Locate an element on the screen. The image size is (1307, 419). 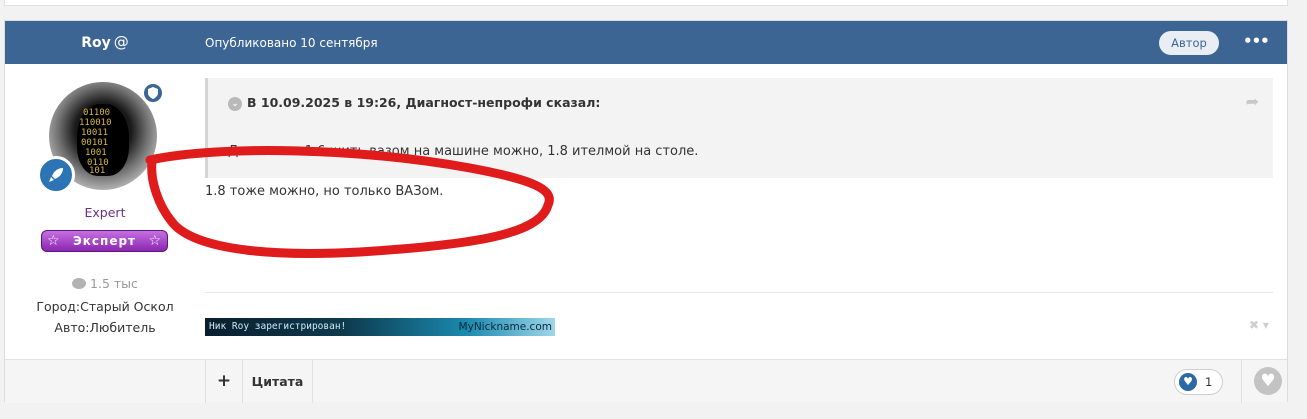
hide-signature-icon: ✖ ▾ is located at coordinates (1259, 325).